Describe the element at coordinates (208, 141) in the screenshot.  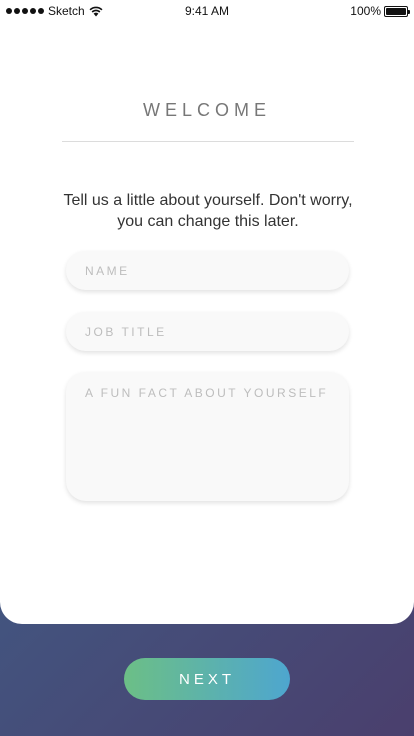
I see `title-divider` at that location.